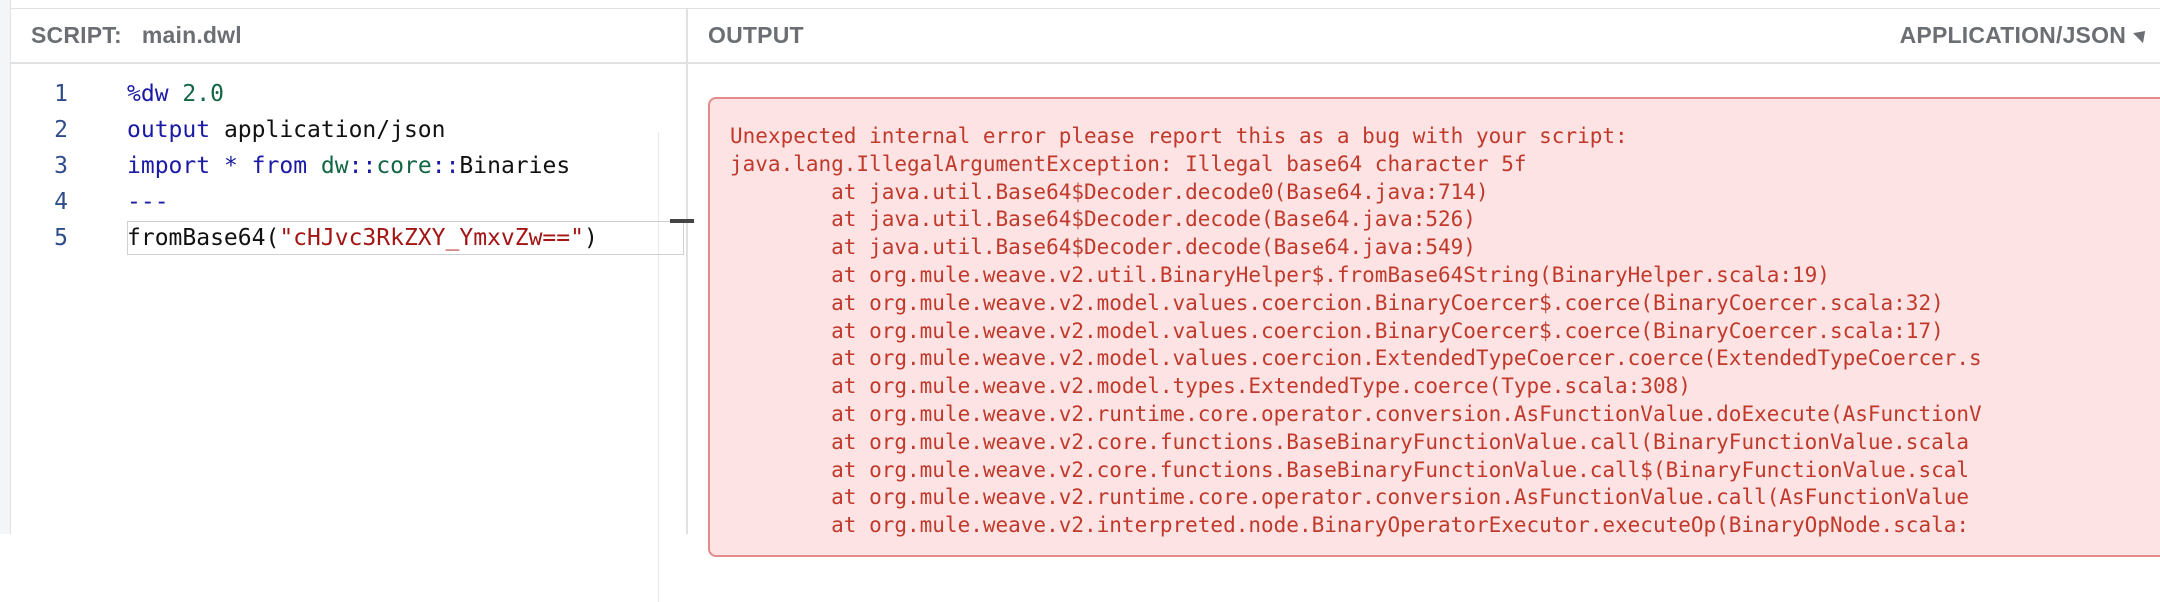 Image resolution: width=2160 pixels, height=602 pixels. What do you see at coordinates (590, 238) in the screenshot?
I see `code-token: )` at bounding box center [590, 238].